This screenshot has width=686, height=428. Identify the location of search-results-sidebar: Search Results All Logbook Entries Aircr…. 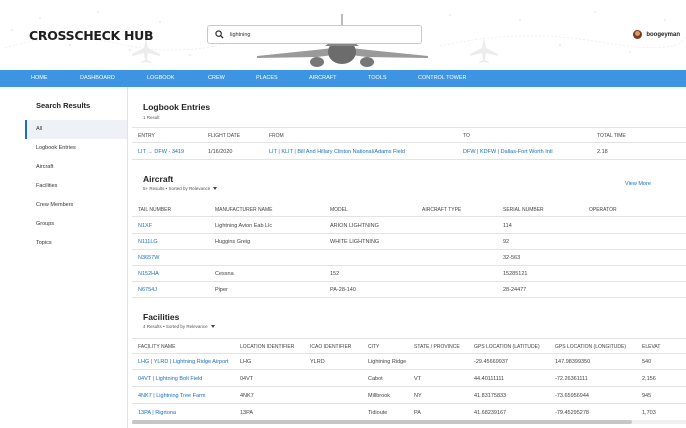
(76, 257).